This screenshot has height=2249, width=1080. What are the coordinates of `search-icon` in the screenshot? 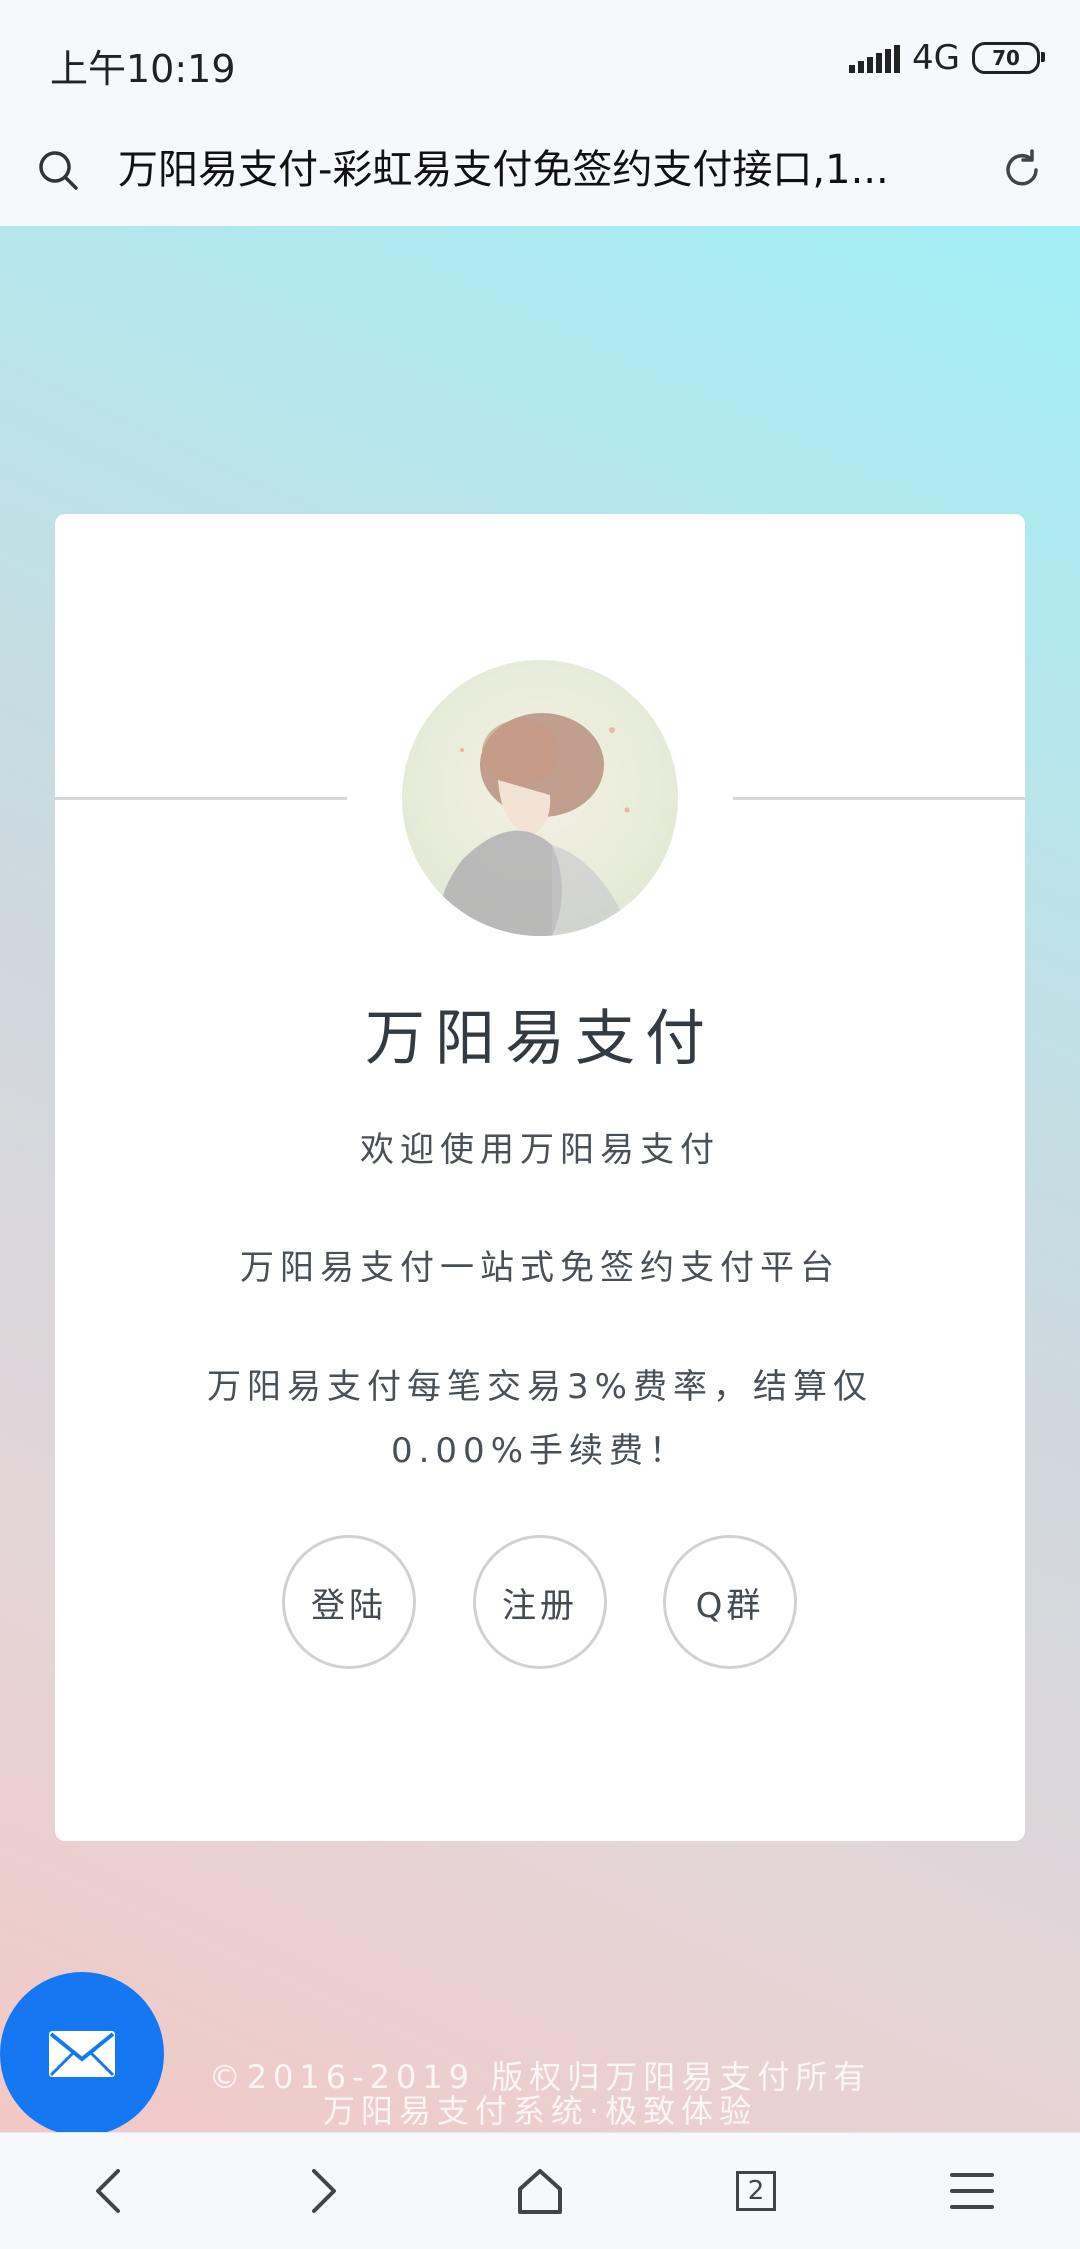 It's located at (58, 170).